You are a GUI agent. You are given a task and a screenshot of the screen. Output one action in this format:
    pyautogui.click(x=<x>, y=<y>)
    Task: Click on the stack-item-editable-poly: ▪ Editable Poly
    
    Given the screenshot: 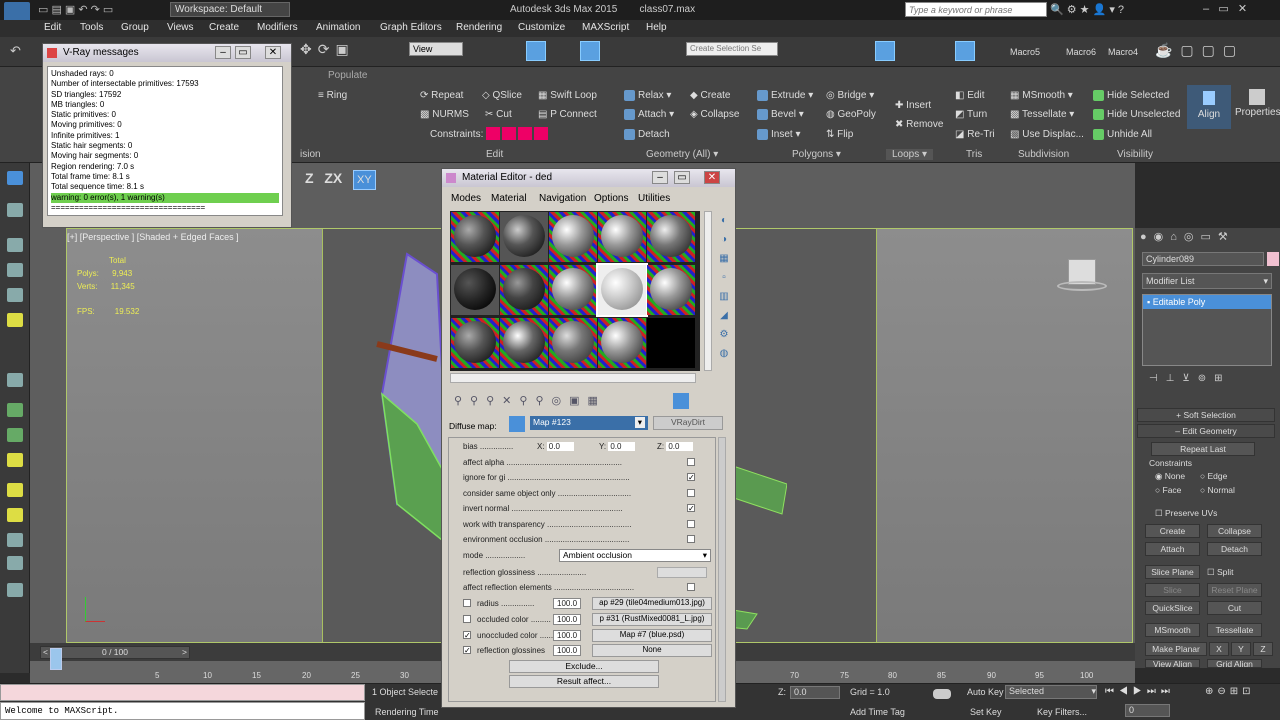 What is the action you would take?
    pyautogui.click(x=1207, y=302)
    